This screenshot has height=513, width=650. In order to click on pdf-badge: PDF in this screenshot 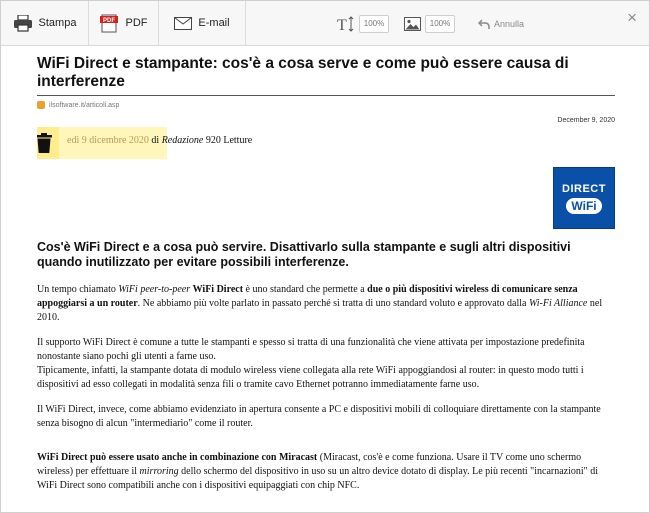, I will do `click(109, 21)`.